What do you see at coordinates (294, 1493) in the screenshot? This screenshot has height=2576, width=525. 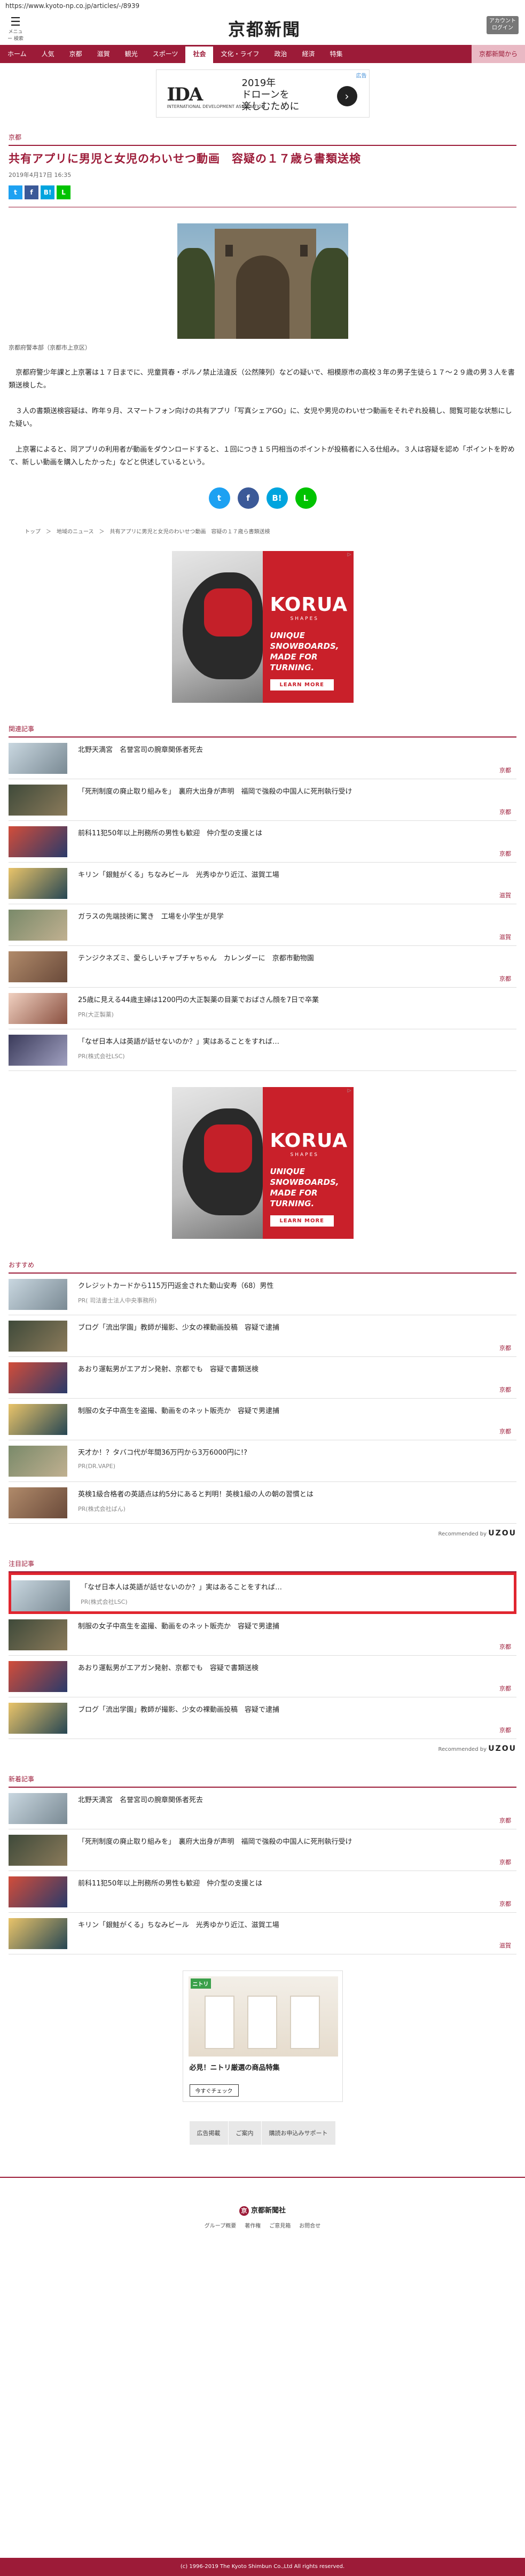 I see `item-title: 英検1級合格者の英語点は約5分にあると判明！英検1級の人の朝の習慣とは` at bounding box center [294, 1493].